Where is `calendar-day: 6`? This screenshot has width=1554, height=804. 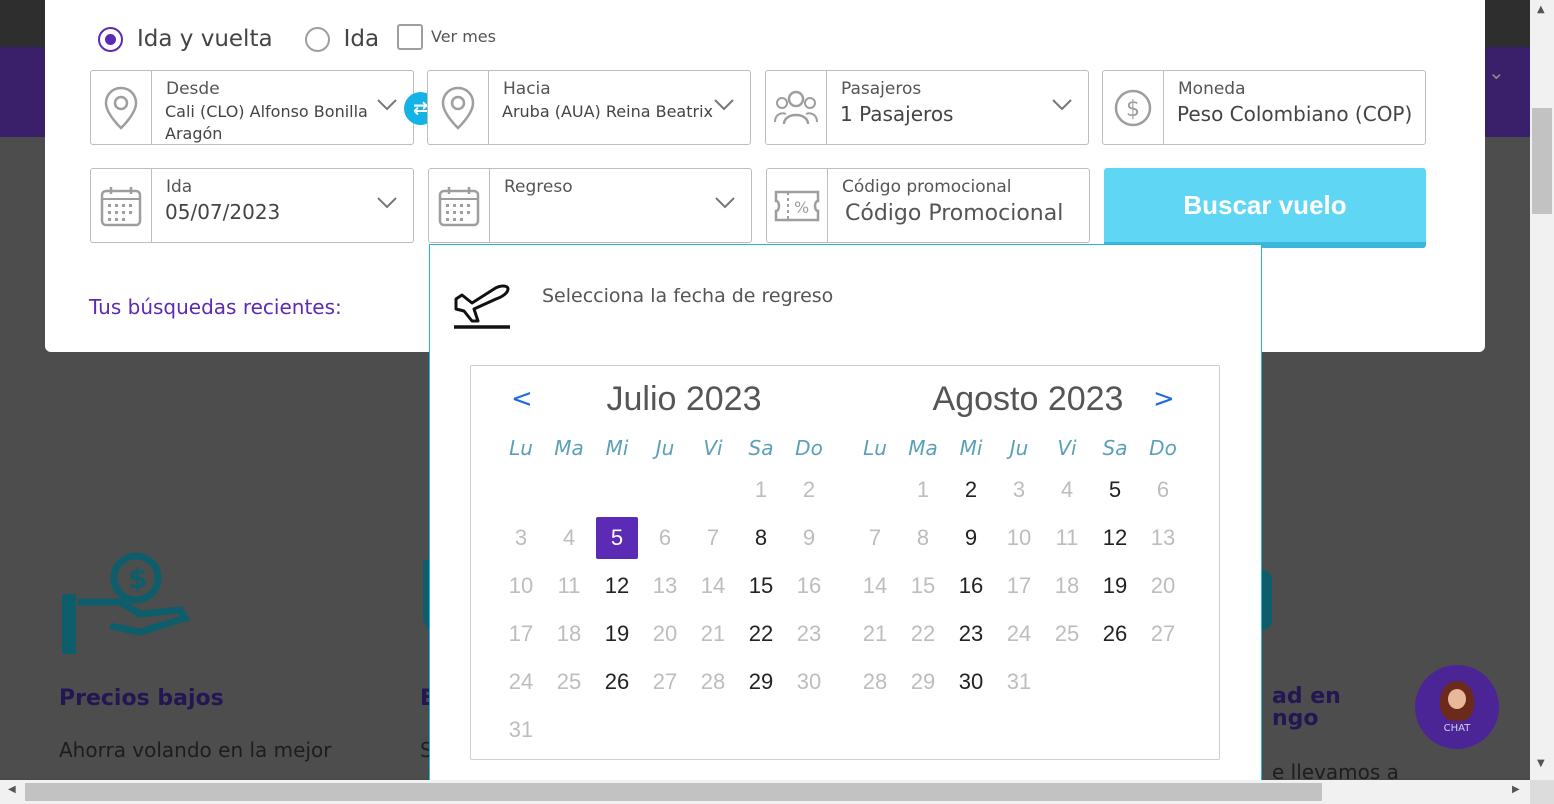 calendar-day: 6 is located at coordinates (1163, 489).